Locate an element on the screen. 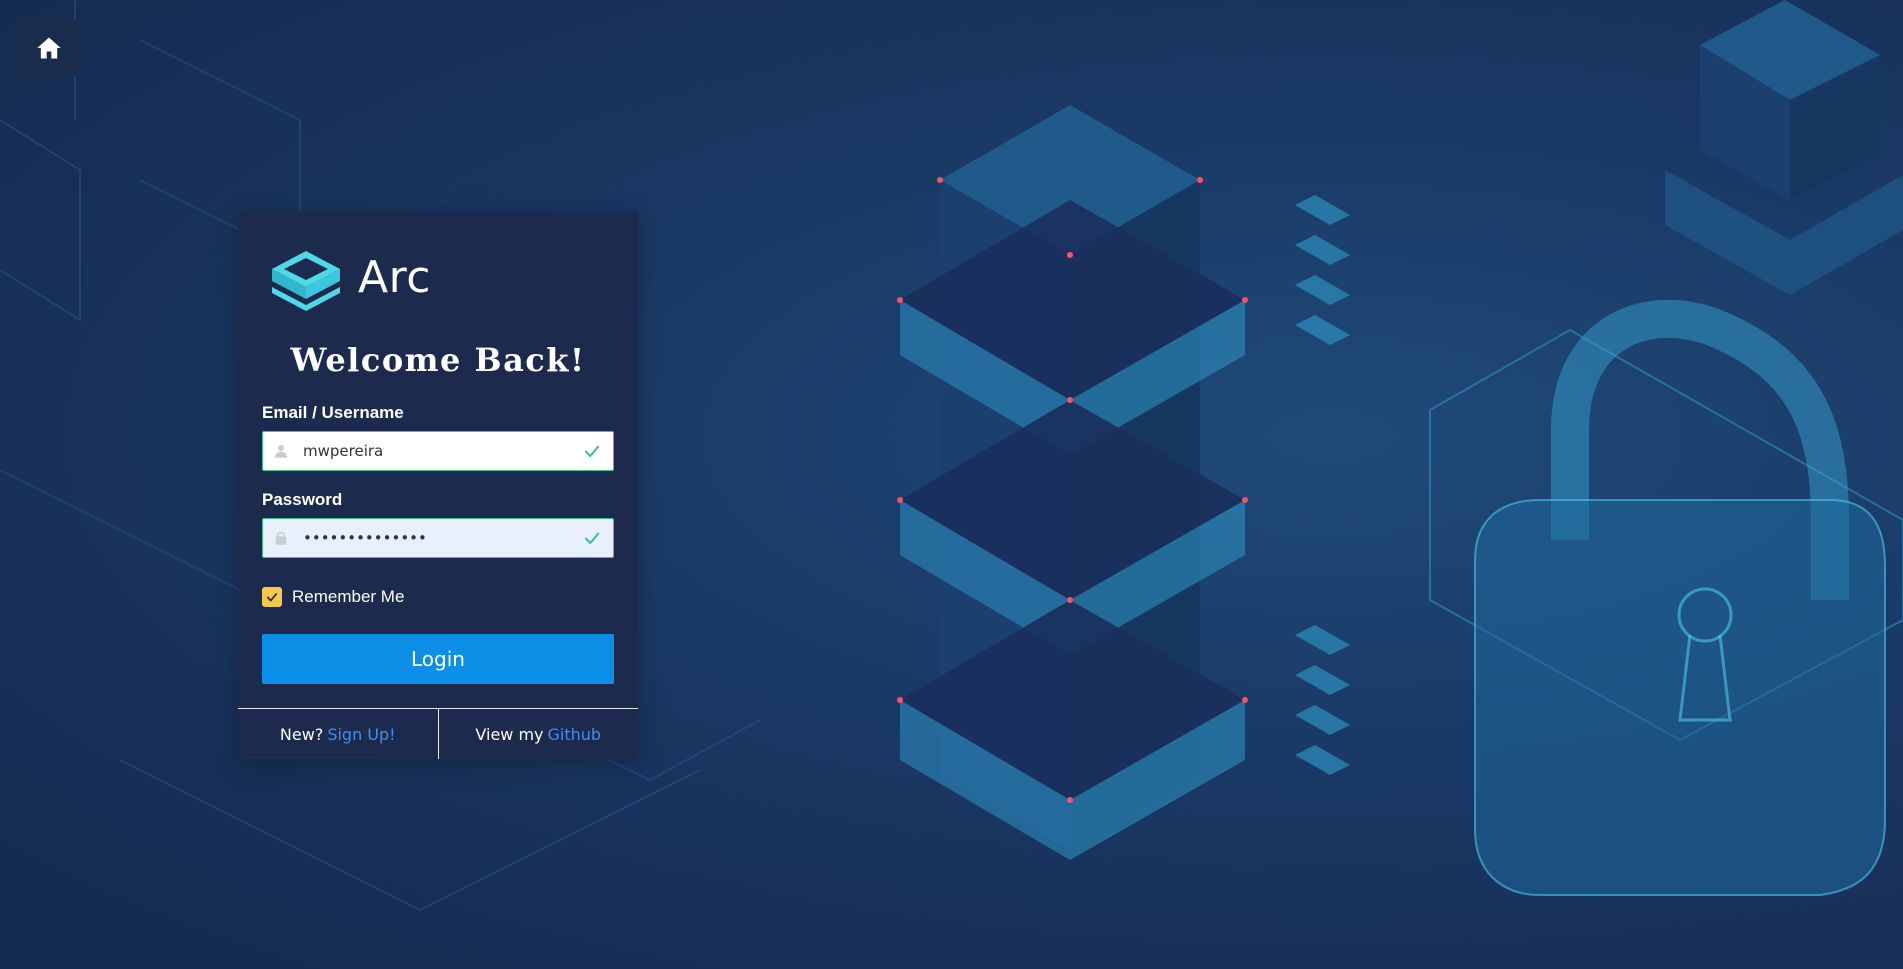 This screenshot has height=969, width=1903. password-value: •••••••••••••• is located at coordinates (435, 538).